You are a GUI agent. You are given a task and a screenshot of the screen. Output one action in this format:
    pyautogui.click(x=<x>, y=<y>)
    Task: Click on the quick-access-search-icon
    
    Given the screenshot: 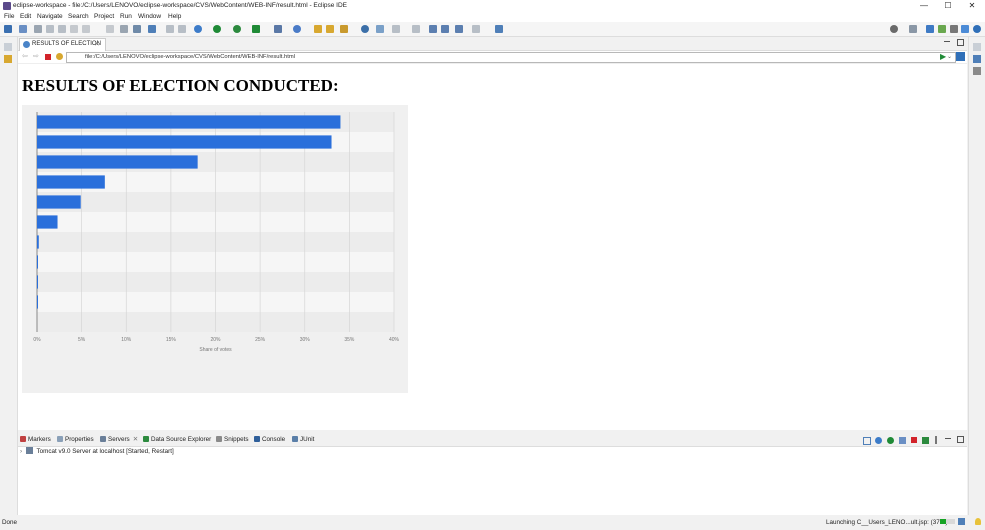 What is the action you would take?
    pyautogui.click(x=894, y=29)
    